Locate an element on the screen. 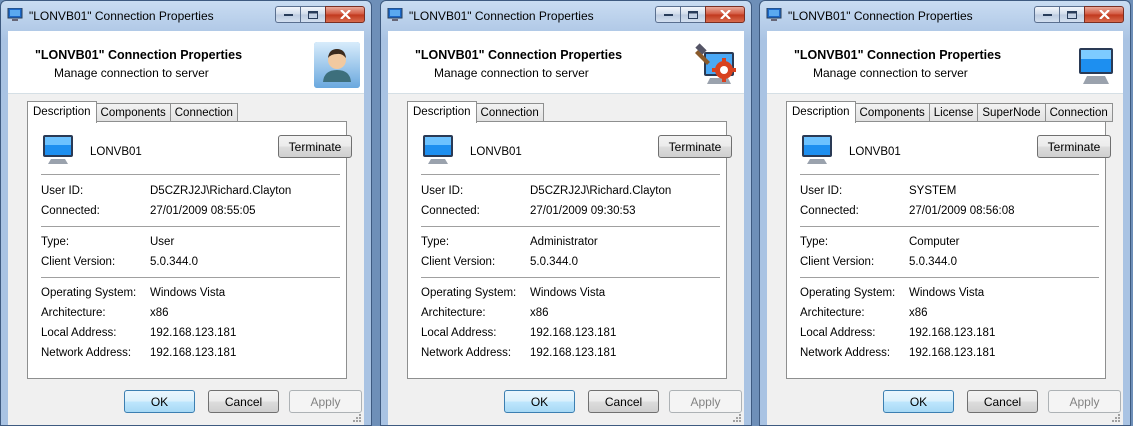  connected-row: Connected: 27/01/2009 08:56:08 is located at coordinates (907, 211).